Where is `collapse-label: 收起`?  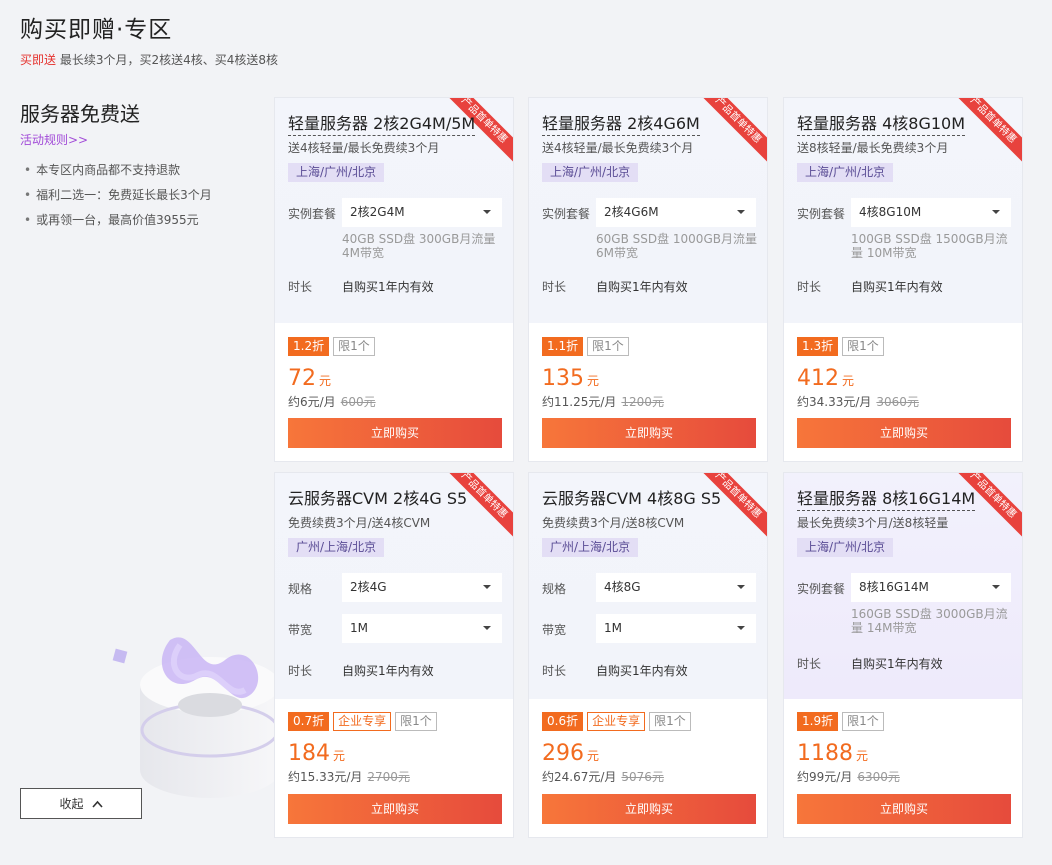
collapse-label: 收起 is located at coordinates (71, 804).